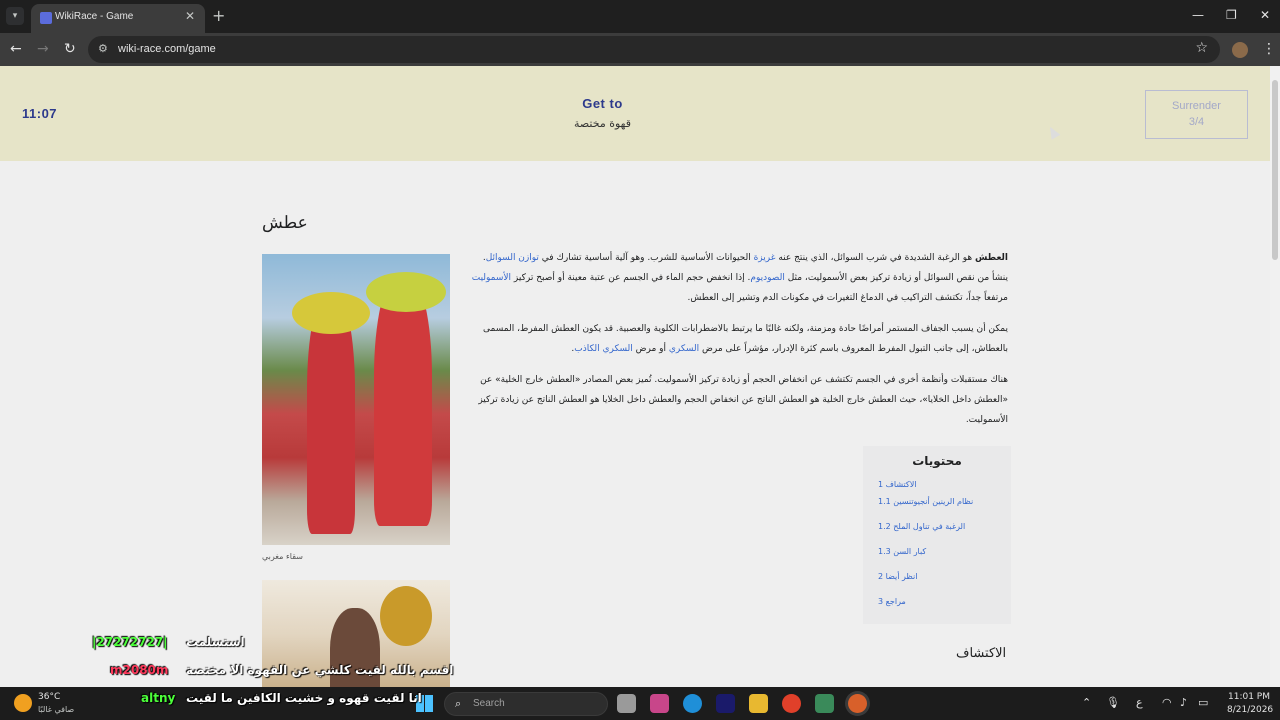 The height and width of the screenshot is (720, 1280). Describe the element at coordinates (767, 278) in the screenshot. I see `article-link: الصوديوم` at that location.